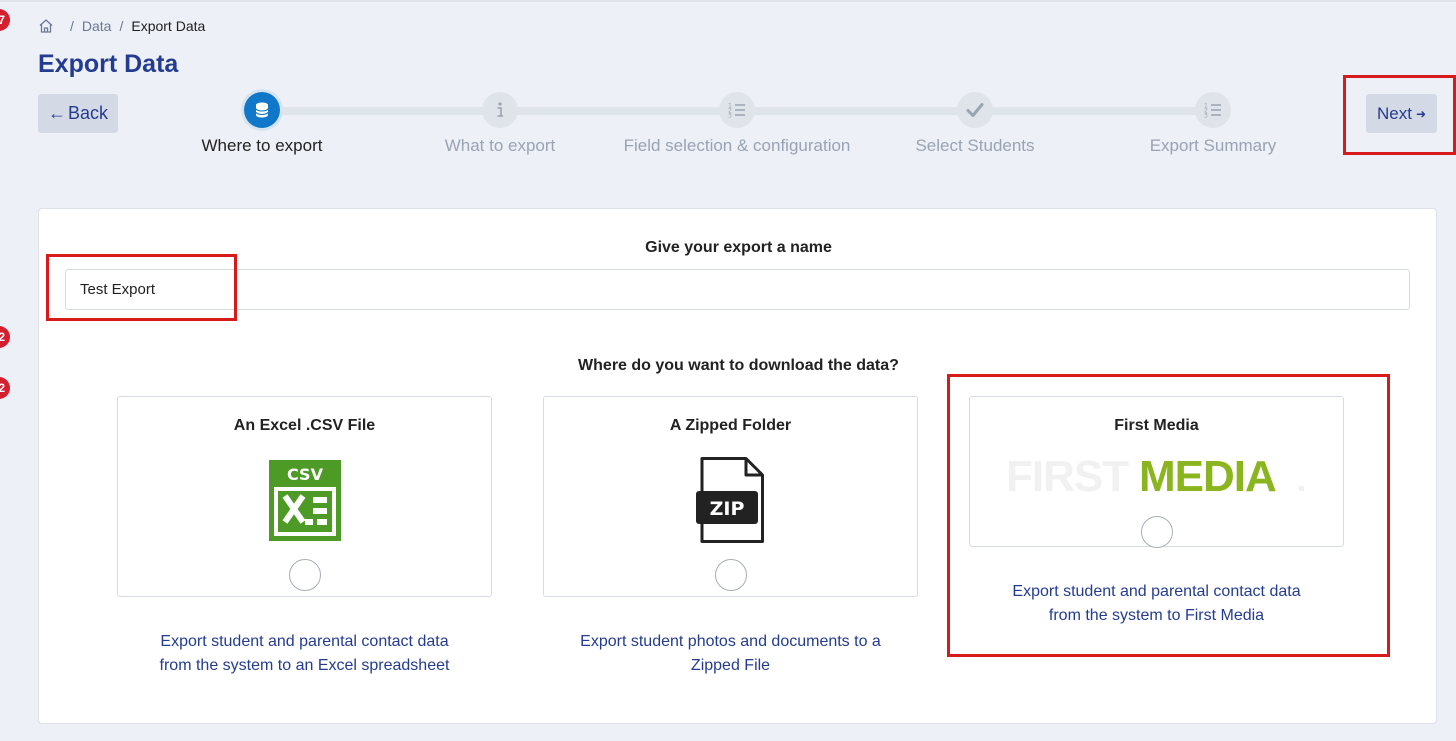  What do you see at coordinates (975, 110) in the screenshot?
I see `check-icon` at bounding box center [975, 110].